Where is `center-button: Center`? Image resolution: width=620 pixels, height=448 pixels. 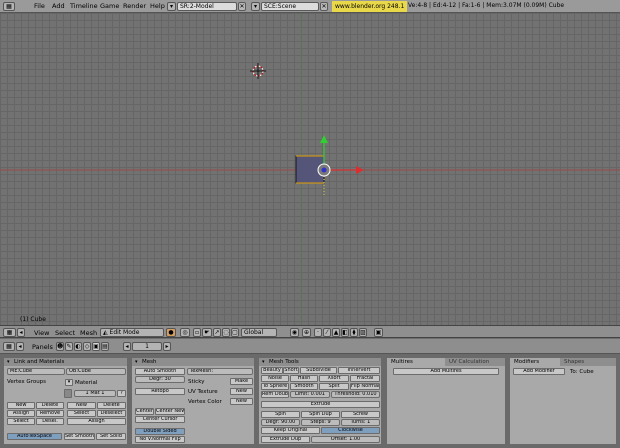
center-button: Center is located at coordinates (144, 411).